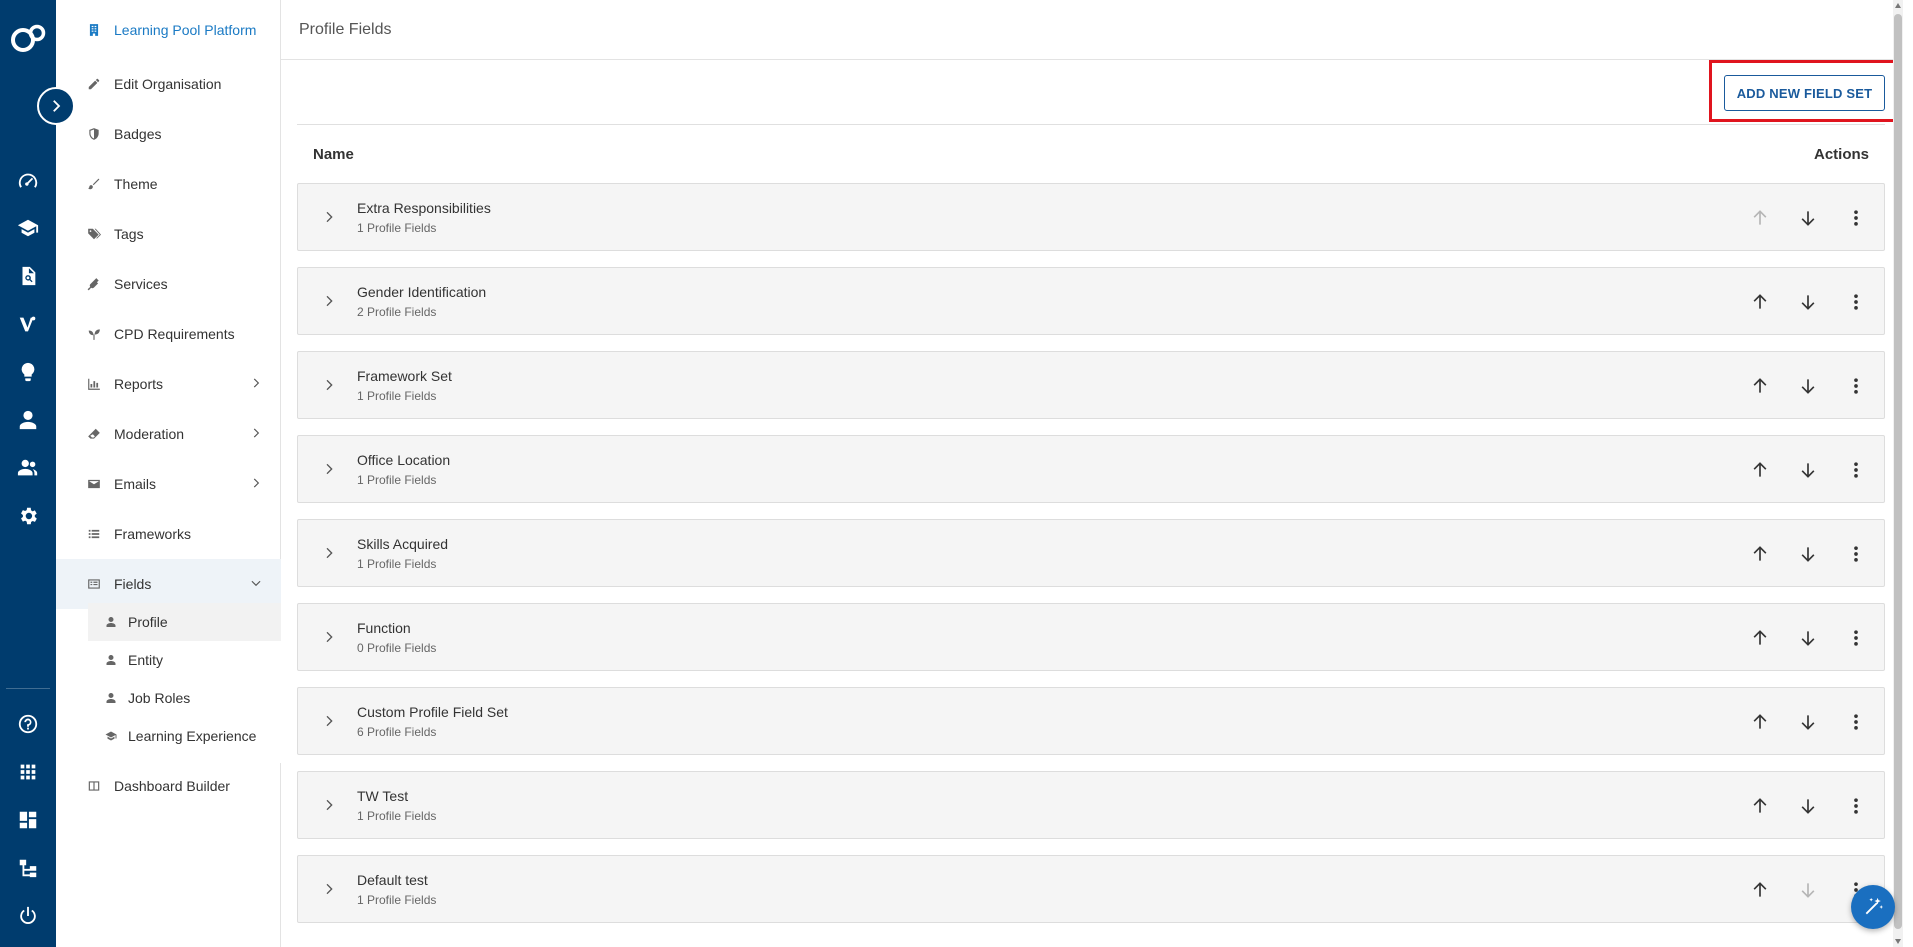 This screenshot has width=1913, height=947. Describe the element at coordinates (333, 154) in the screenshot. I see `column-header-name: Name` at that location.